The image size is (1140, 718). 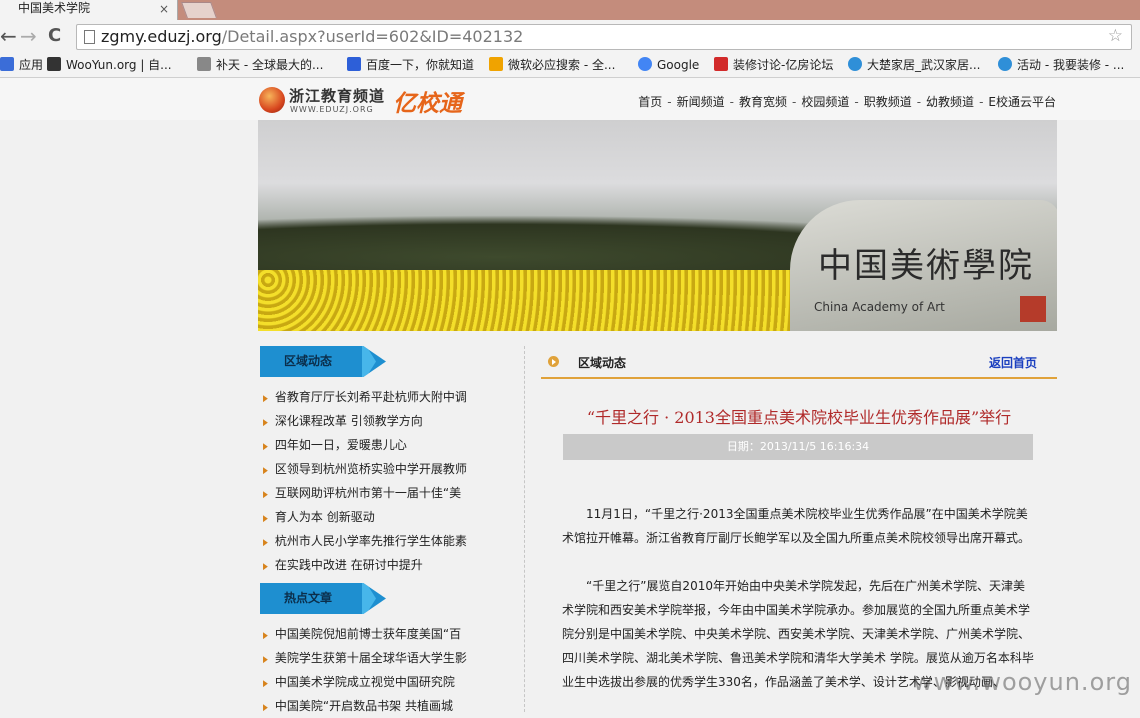 I want to click on bookmark-yifang: 装修讨论-亿房论坛, so click(x=773, y=65).